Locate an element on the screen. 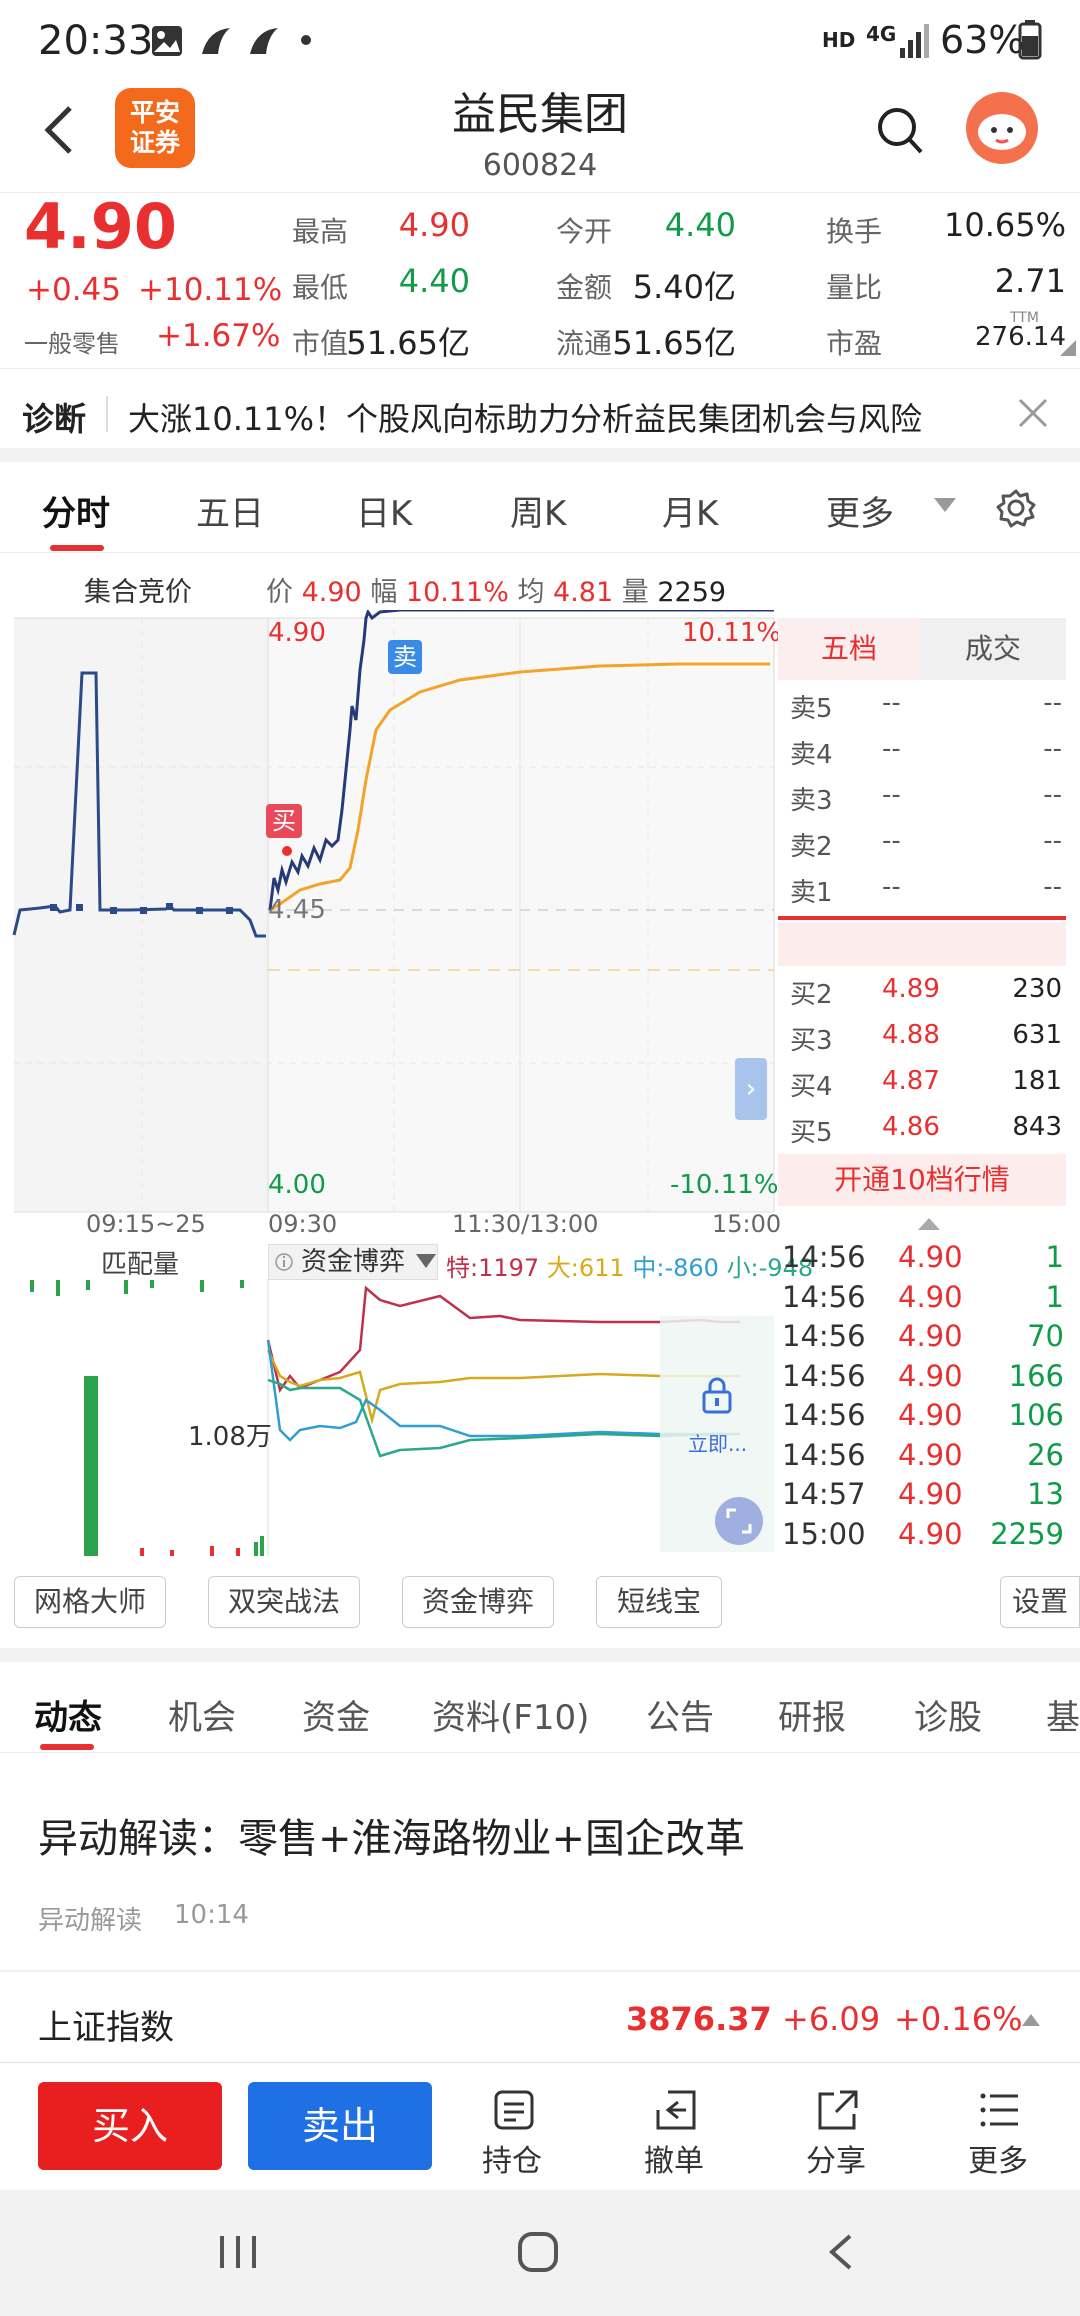  news-tab-2: 资金 is located at coordinates (336, 1714).